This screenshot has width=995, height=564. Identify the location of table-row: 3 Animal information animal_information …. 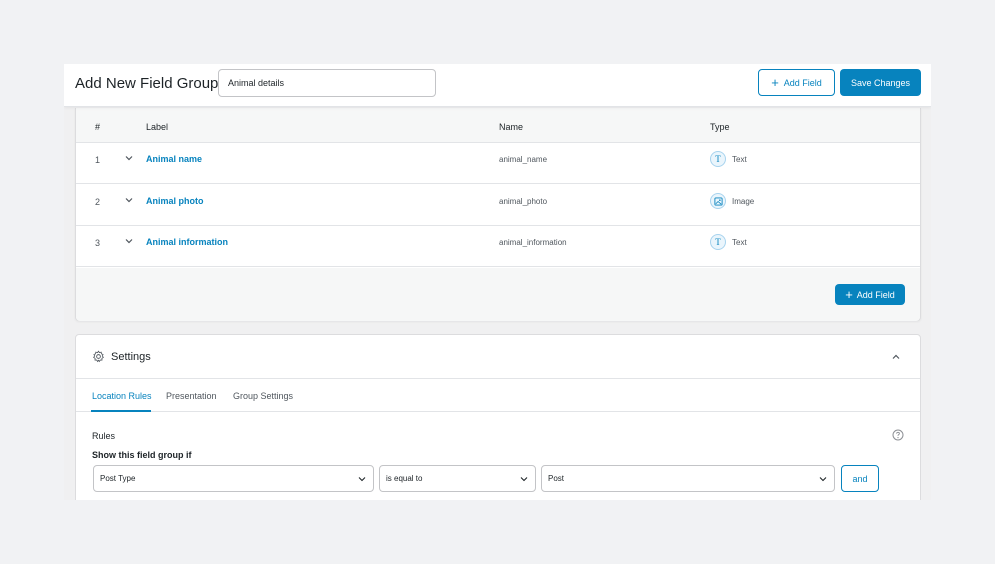
(498, 246).